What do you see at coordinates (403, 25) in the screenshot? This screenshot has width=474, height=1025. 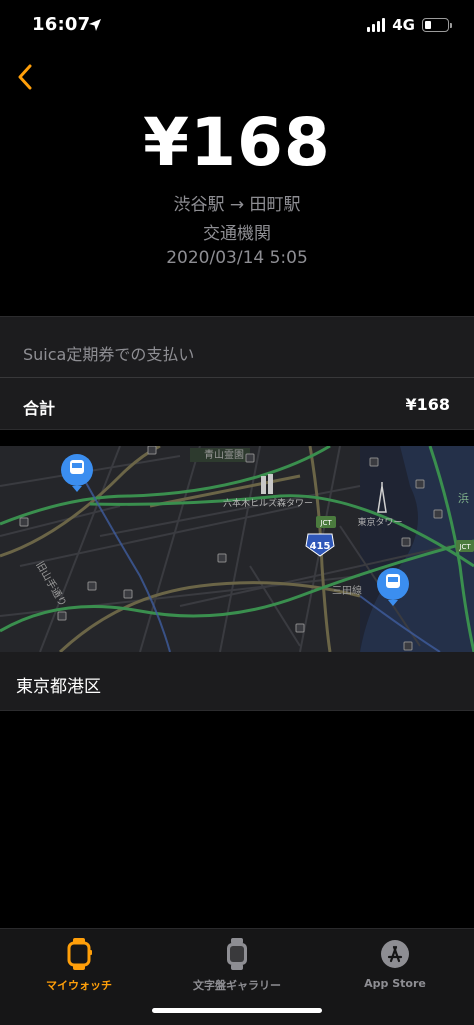 I see `network-type: 4G` at bounding box center [403, 25].